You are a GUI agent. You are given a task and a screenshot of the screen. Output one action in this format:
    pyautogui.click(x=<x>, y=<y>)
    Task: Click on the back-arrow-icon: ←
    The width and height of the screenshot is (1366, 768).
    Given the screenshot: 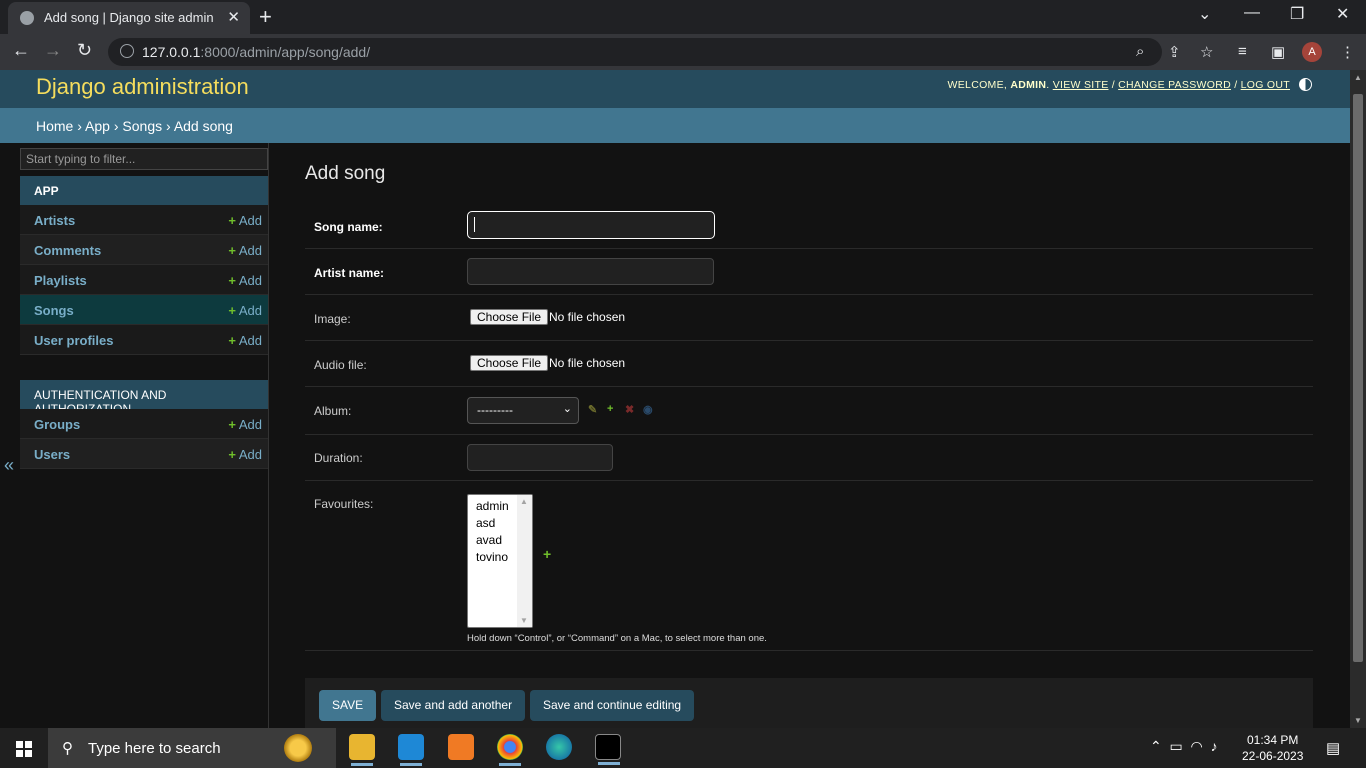 What is the action you would take?
    pyautogui.click(x=21, y=50)
    